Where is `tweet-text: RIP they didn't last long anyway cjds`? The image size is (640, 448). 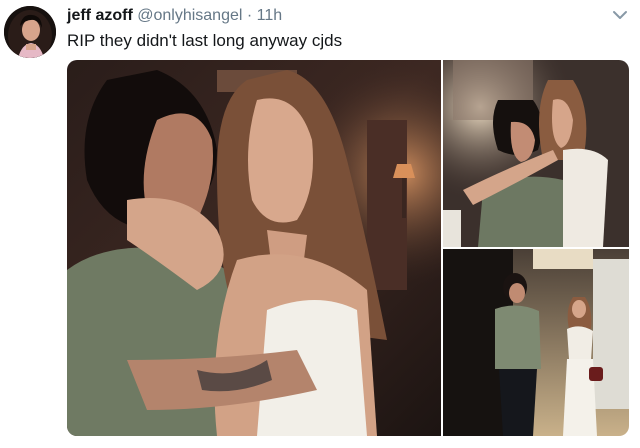 tweet-text: RIP they didn't last long anyway cjds is located at coordinates (205, 40).